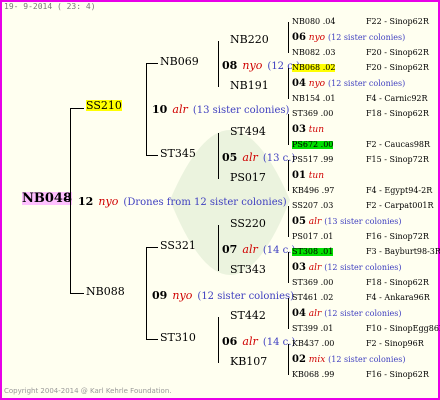 This screenshot has height=400, width=440. Describe the element at coordinates (397, 52) in the screenshot. I see `gen4-bottom-source: F20 - Sinop62R` at that location.